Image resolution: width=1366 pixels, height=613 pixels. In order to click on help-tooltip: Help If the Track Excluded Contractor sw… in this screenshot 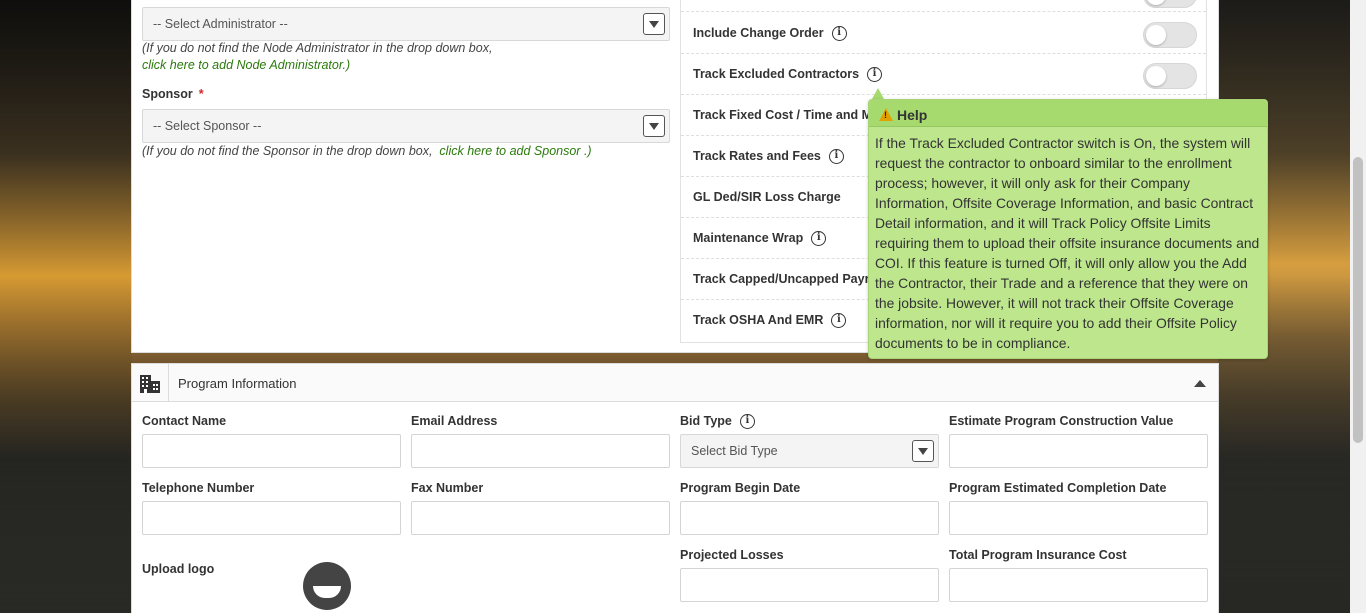, I will do `click(1068, 229)`.